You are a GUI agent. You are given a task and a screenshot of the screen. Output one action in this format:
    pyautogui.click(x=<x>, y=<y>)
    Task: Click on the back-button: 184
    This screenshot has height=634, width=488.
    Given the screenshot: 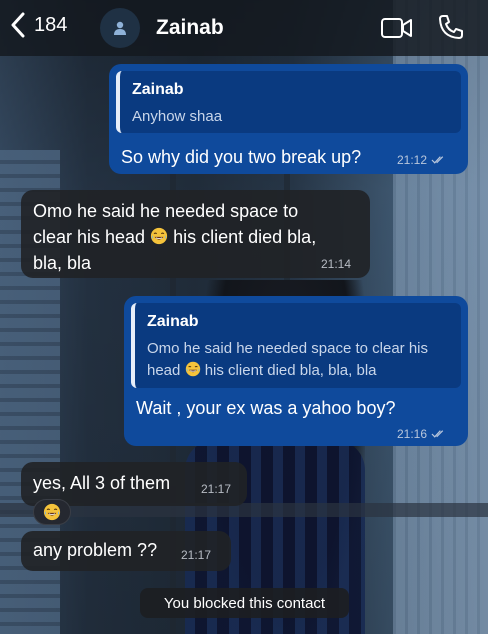 What is the action you would take?
    pyautogui.click(x=38, y=25)
    